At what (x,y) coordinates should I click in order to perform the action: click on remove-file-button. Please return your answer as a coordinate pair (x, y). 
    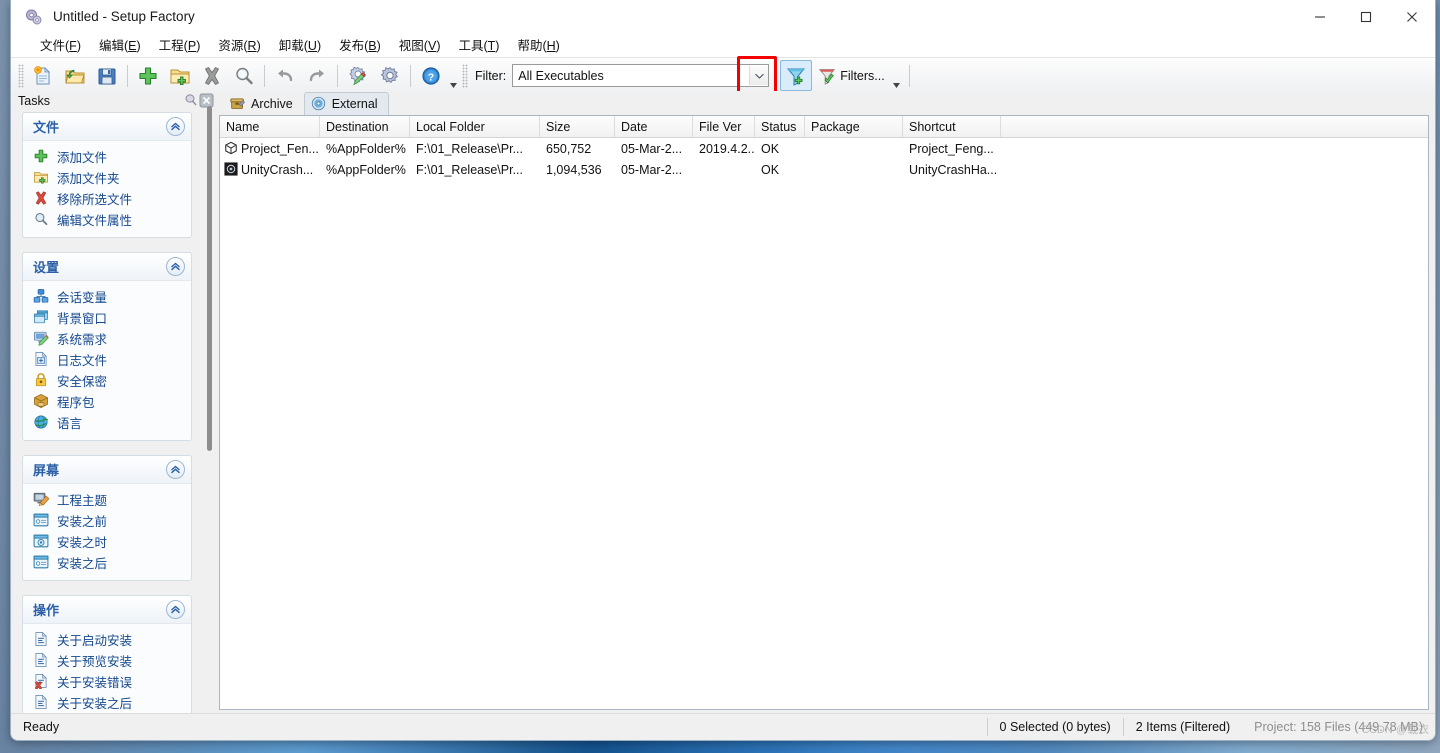
    Looking at the image, I should click on (212, 75).